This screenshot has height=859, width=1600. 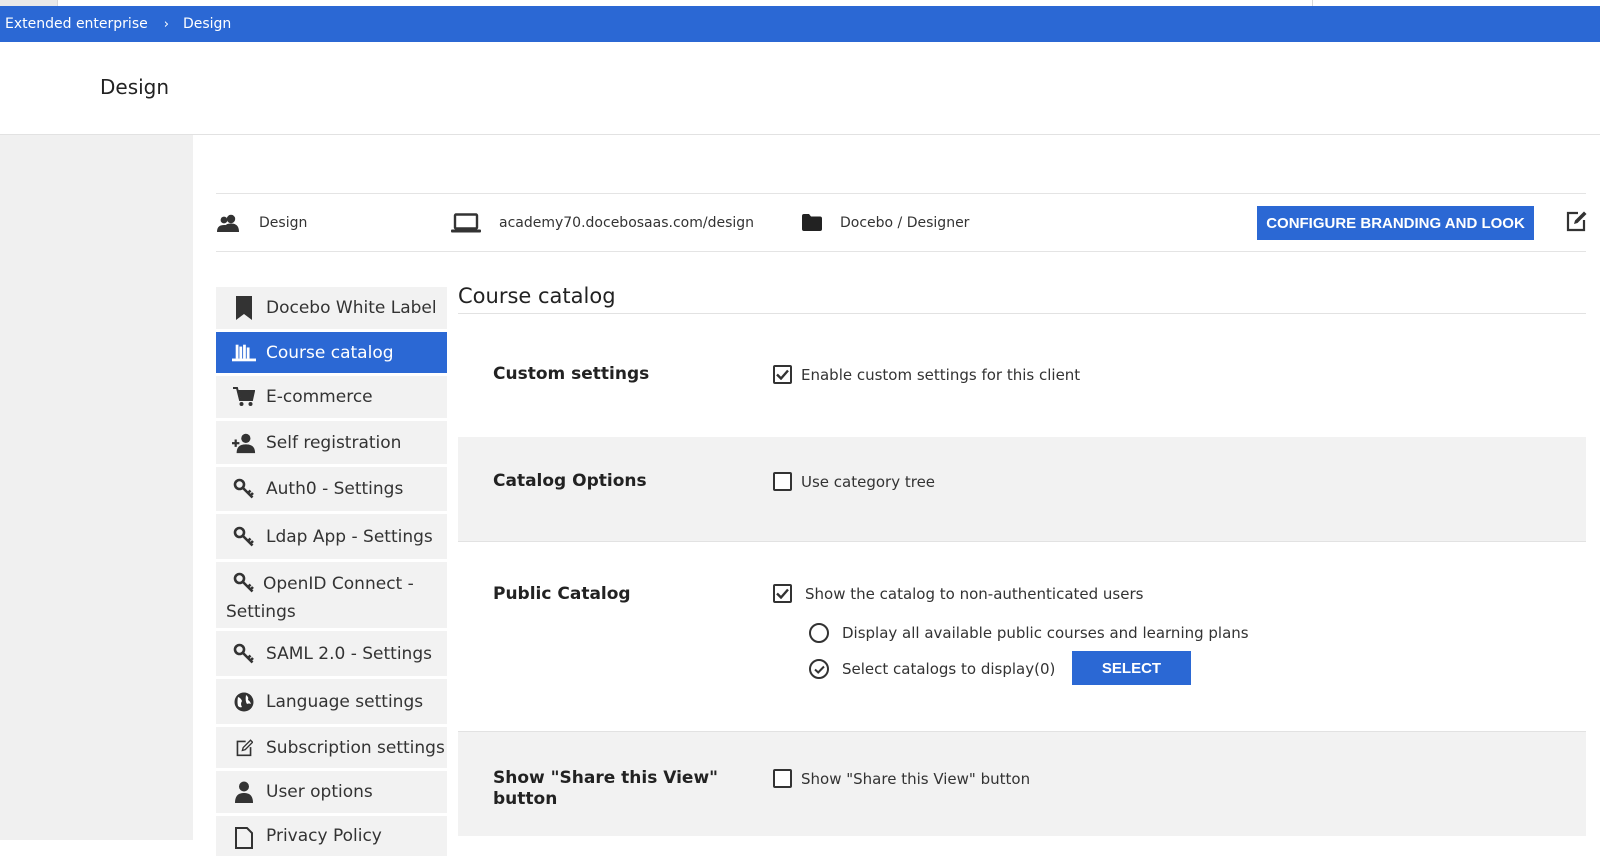 I want to click on document-icon, so click(x=244, y=838).